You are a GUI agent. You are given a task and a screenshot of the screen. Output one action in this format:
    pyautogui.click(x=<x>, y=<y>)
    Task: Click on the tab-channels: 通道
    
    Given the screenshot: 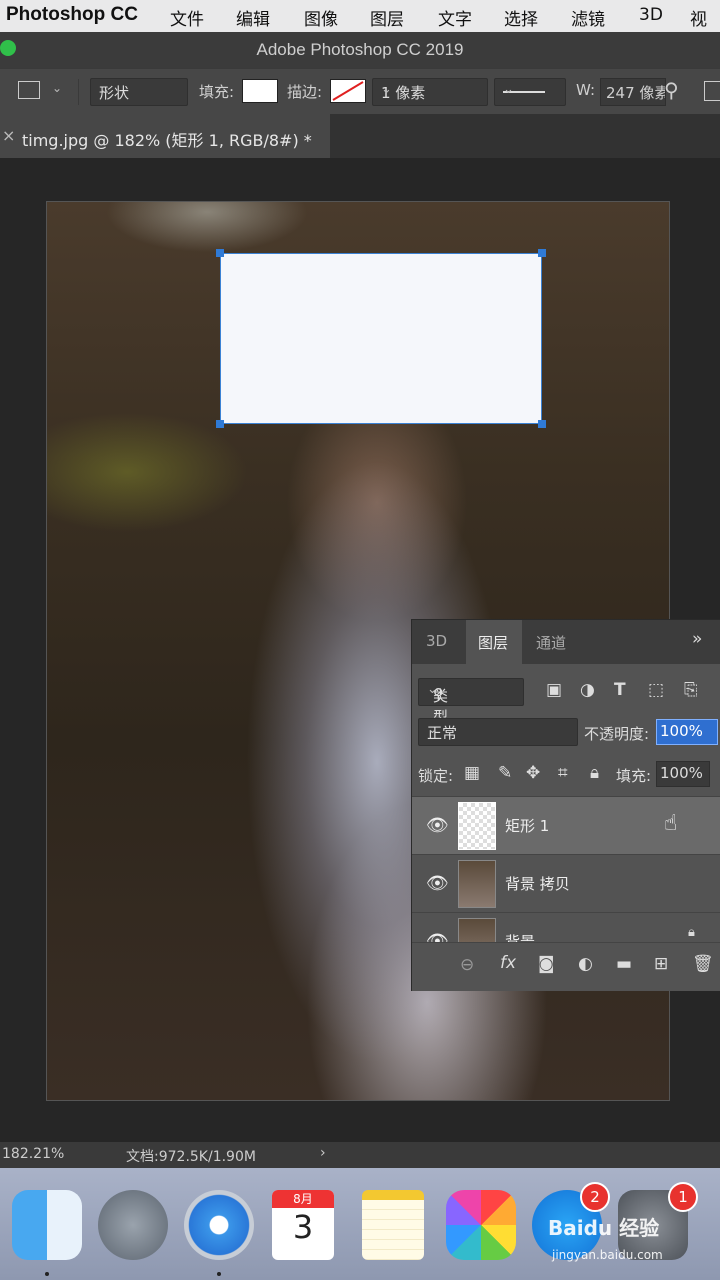 What is the action you would take?
    pyautogui.click(x=551, y=642)
    